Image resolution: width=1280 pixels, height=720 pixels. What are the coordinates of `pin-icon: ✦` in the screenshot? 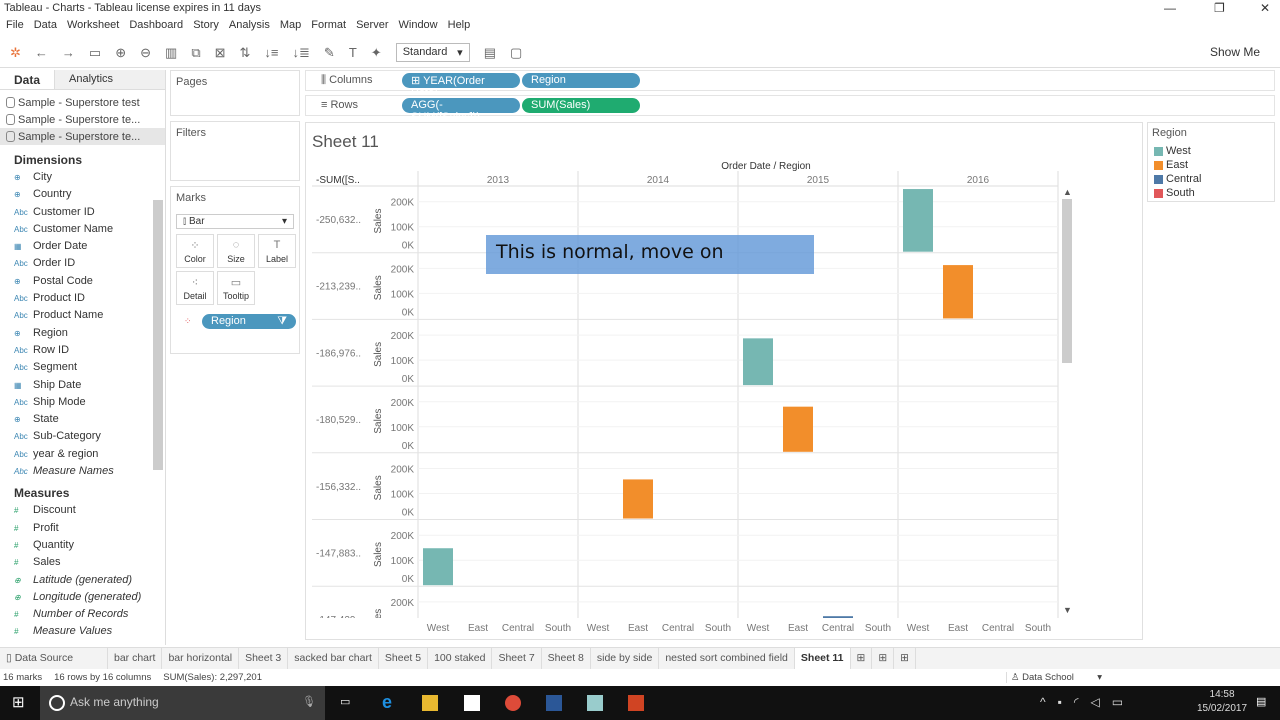 It's located at (376, 53).